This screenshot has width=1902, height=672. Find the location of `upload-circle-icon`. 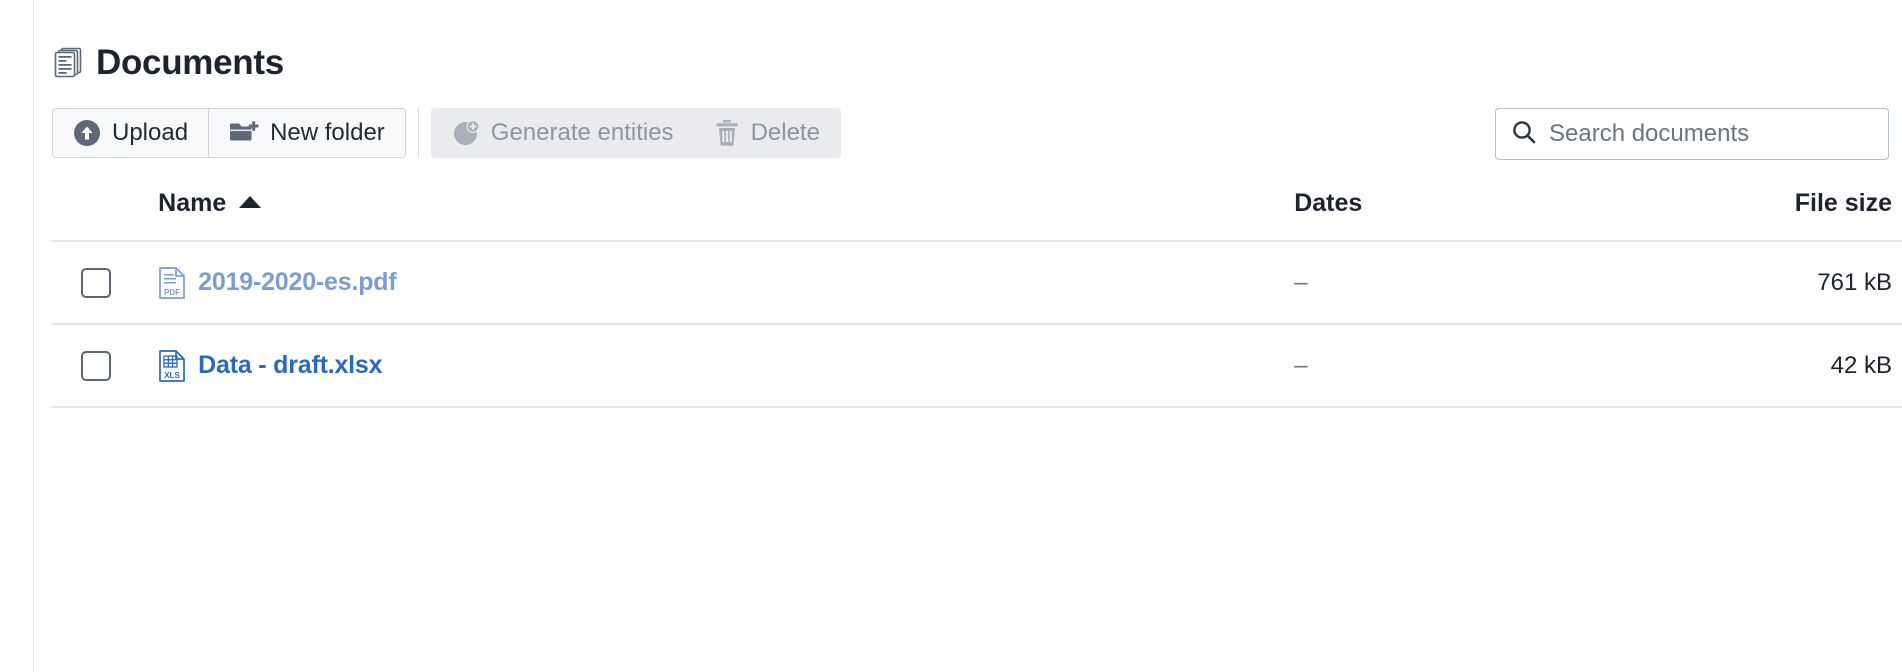

upload-circle-icon is located at coordinates (87, 133).